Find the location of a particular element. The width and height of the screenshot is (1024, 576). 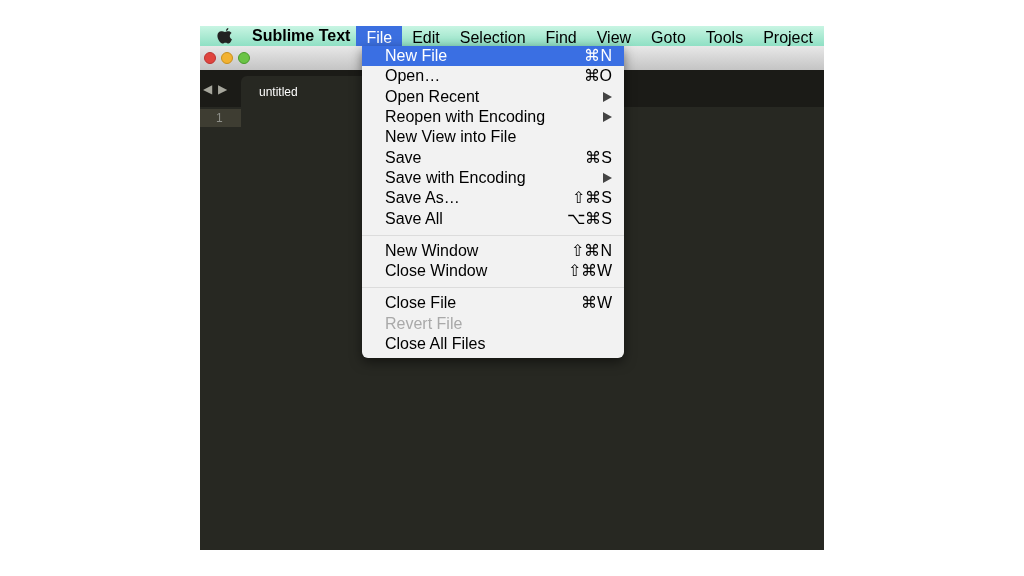

shortcut-label: ⌘N is located at coordinates (598, 56).